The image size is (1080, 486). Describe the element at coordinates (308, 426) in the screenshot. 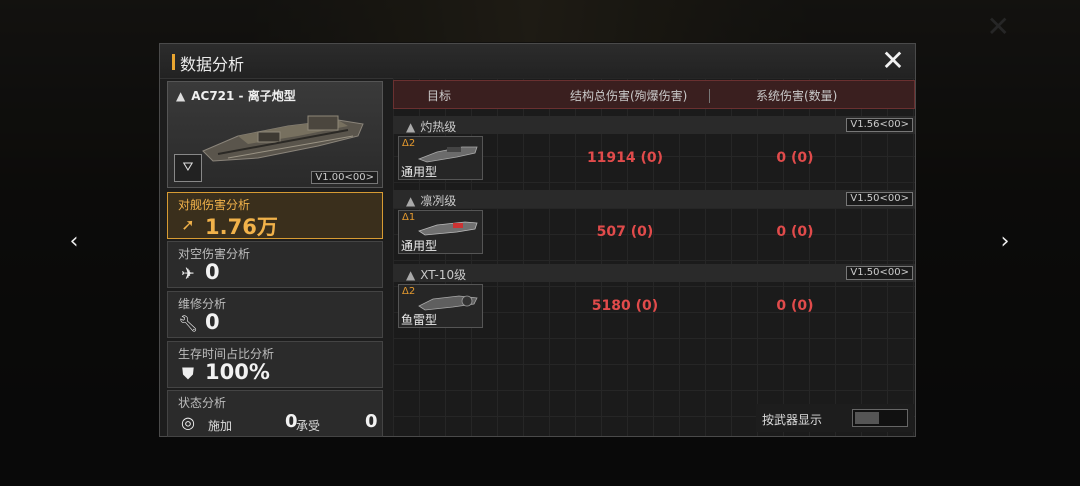

I see `status-take-label: 承受` at that location.